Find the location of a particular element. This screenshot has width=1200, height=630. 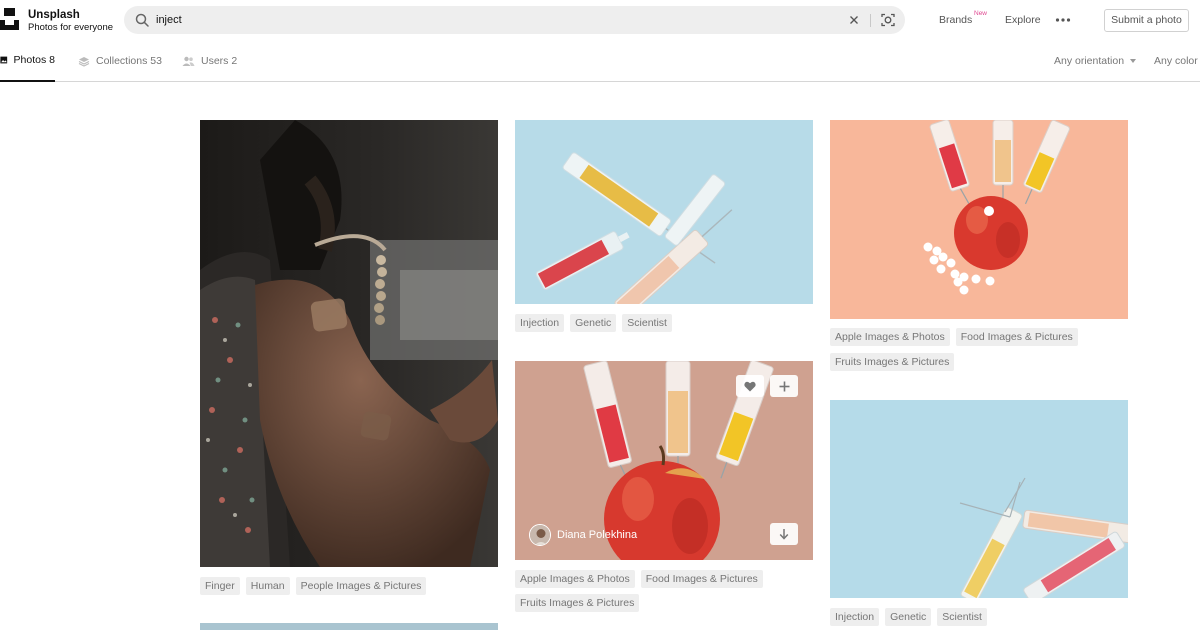

visual-search-icon is located at coordinates (888, 20).